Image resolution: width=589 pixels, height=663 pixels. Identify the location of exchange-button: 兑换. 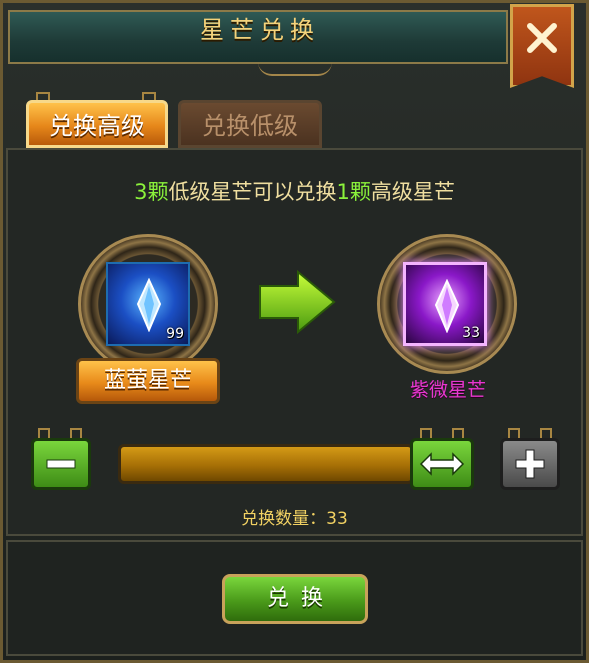
(295, 599).